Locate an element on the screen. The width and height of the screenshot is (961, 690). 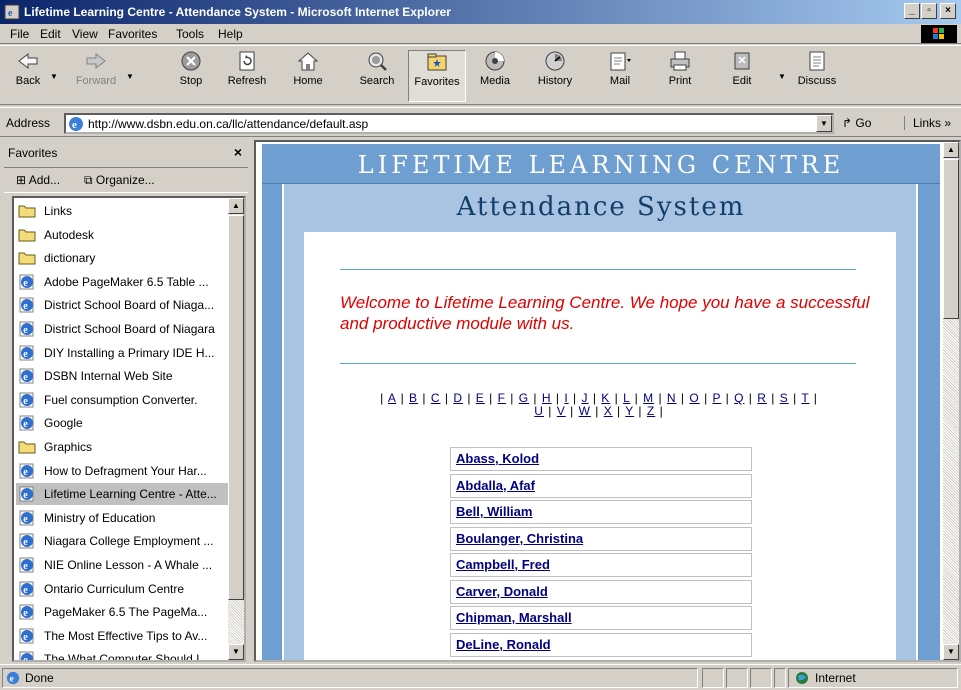
letter-link-b: B is located at coordinates (413, 398).